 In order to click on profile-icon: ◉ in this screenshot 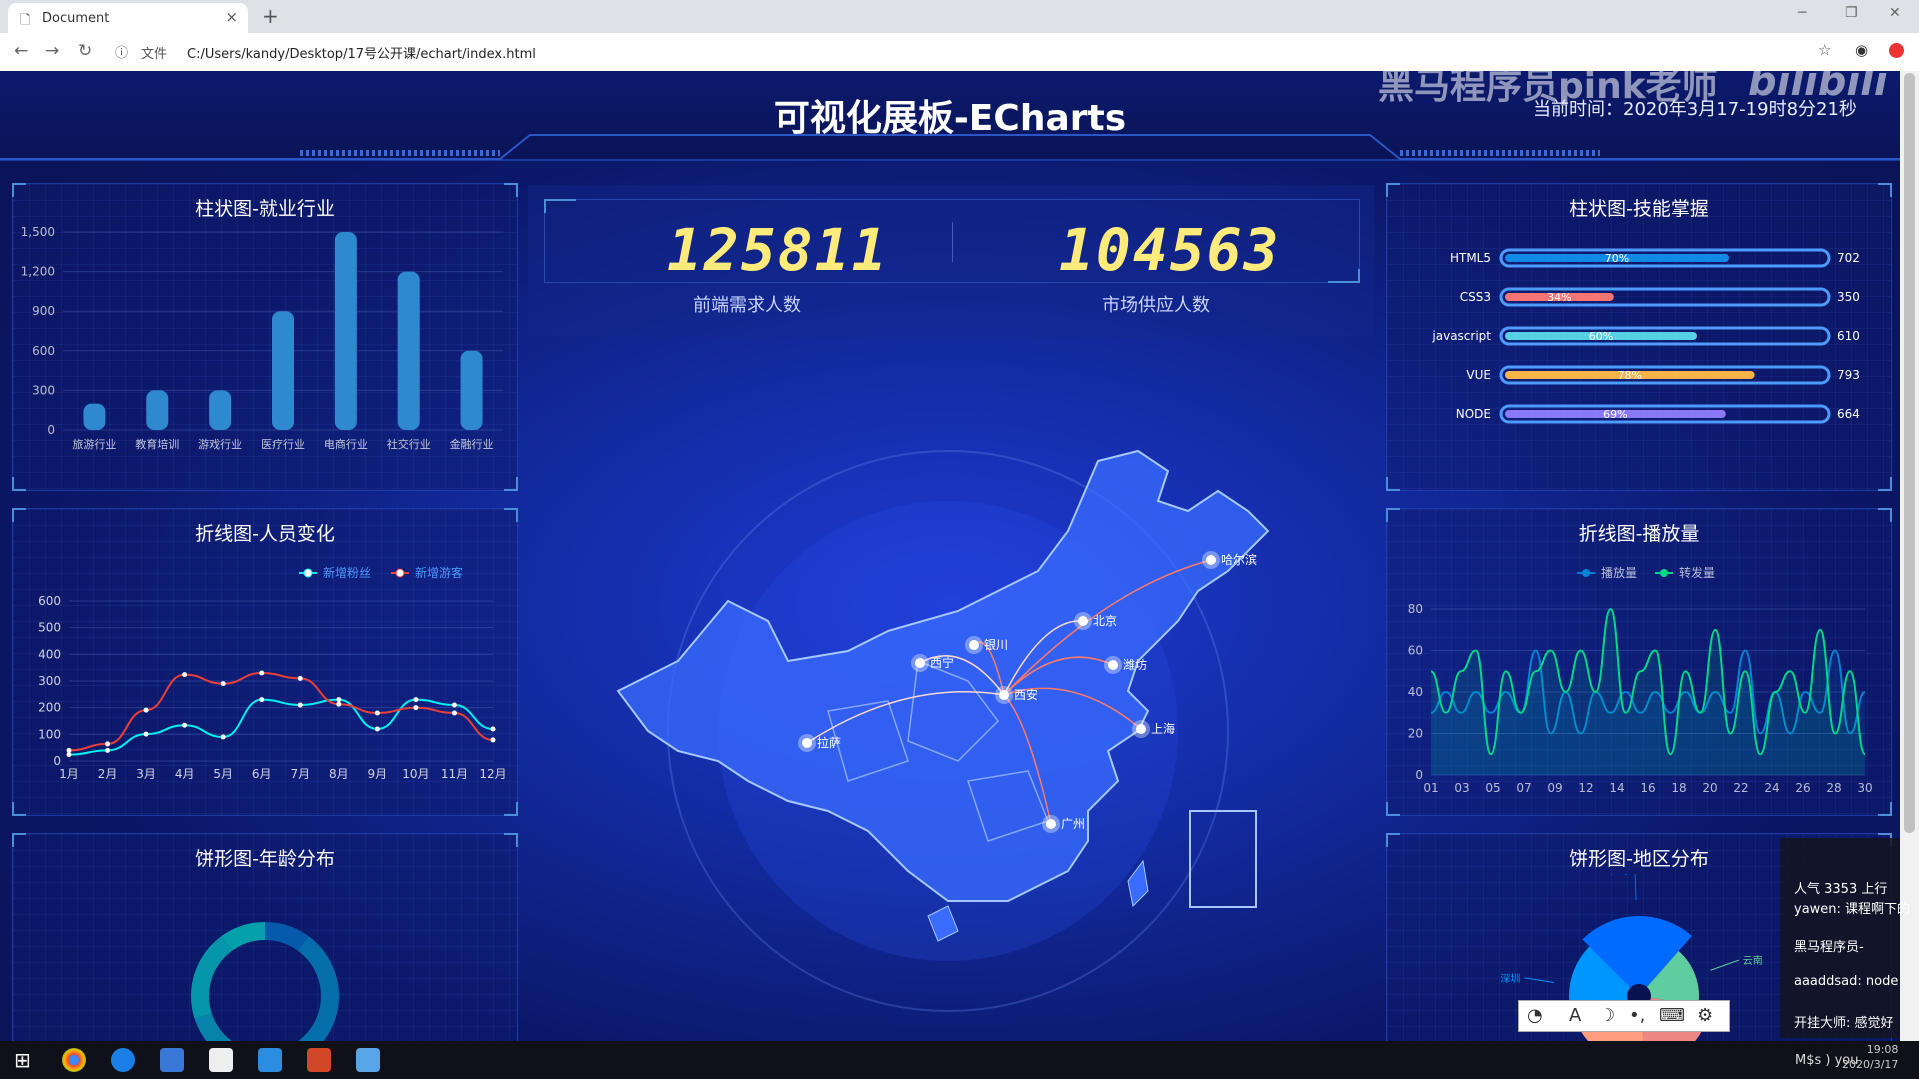, I will do `click(1861, 50)`.